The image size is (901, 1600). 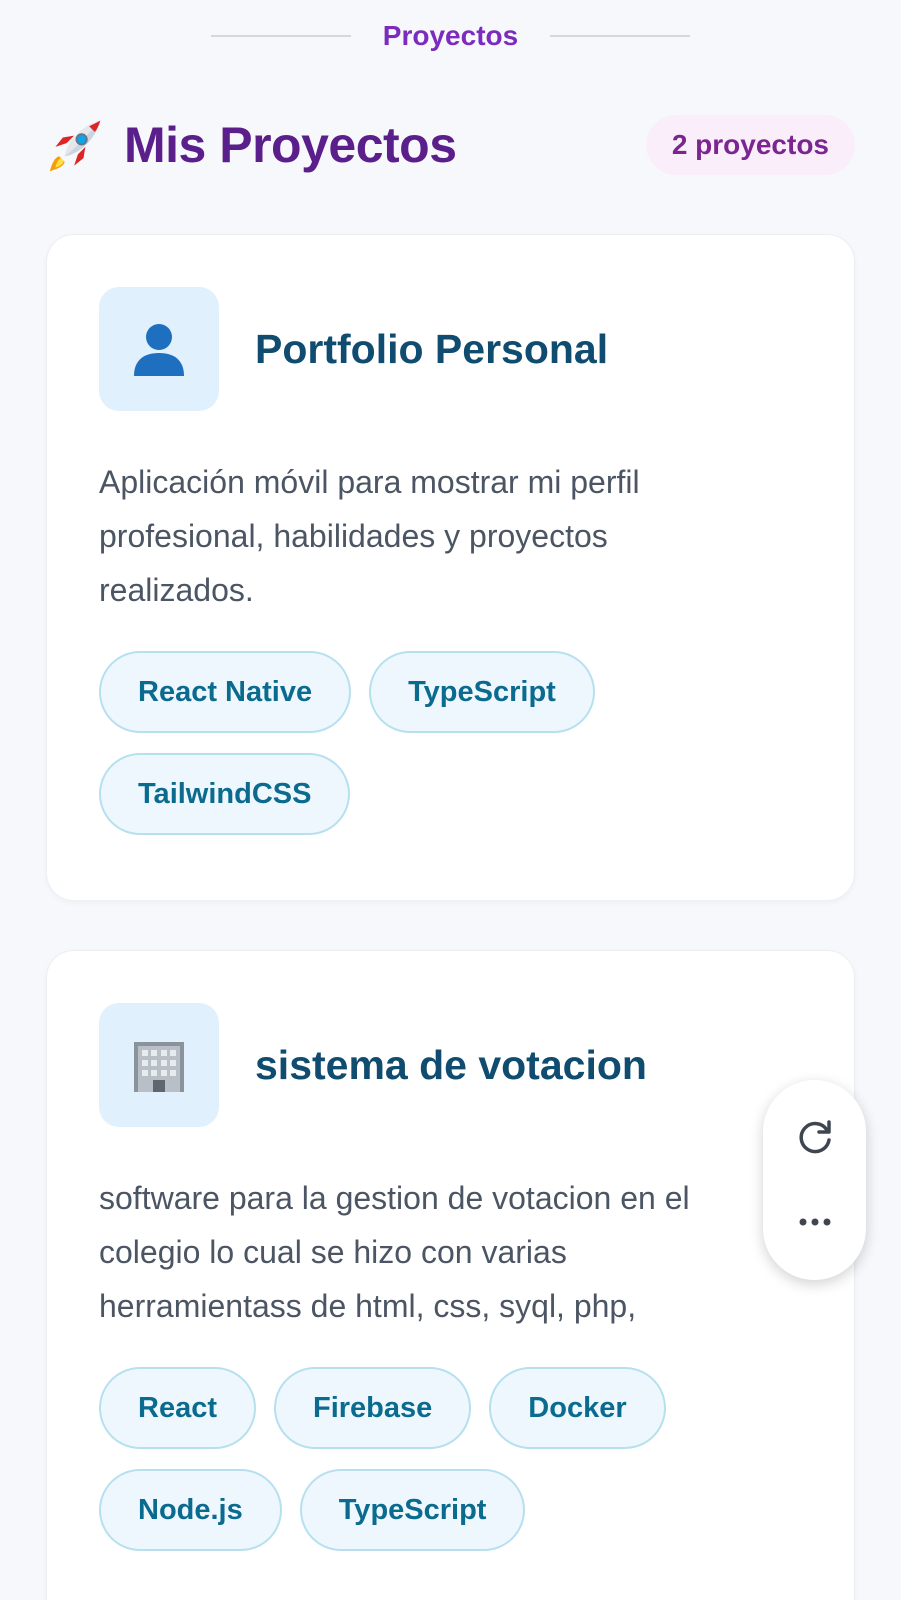 I want to click on tech-tag: Docker, so click(x=577, y=1408).